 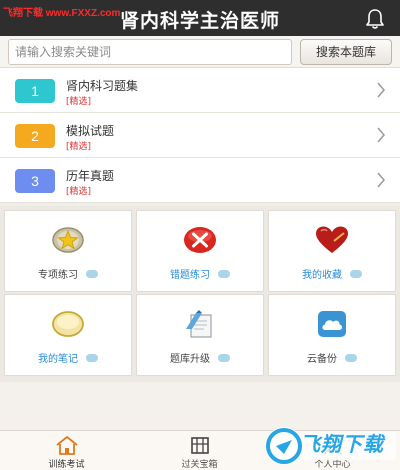 What do you see at coordinates (375, 19) in the screenshot?
I see `bell-icon` at bounding box center [375, 19].